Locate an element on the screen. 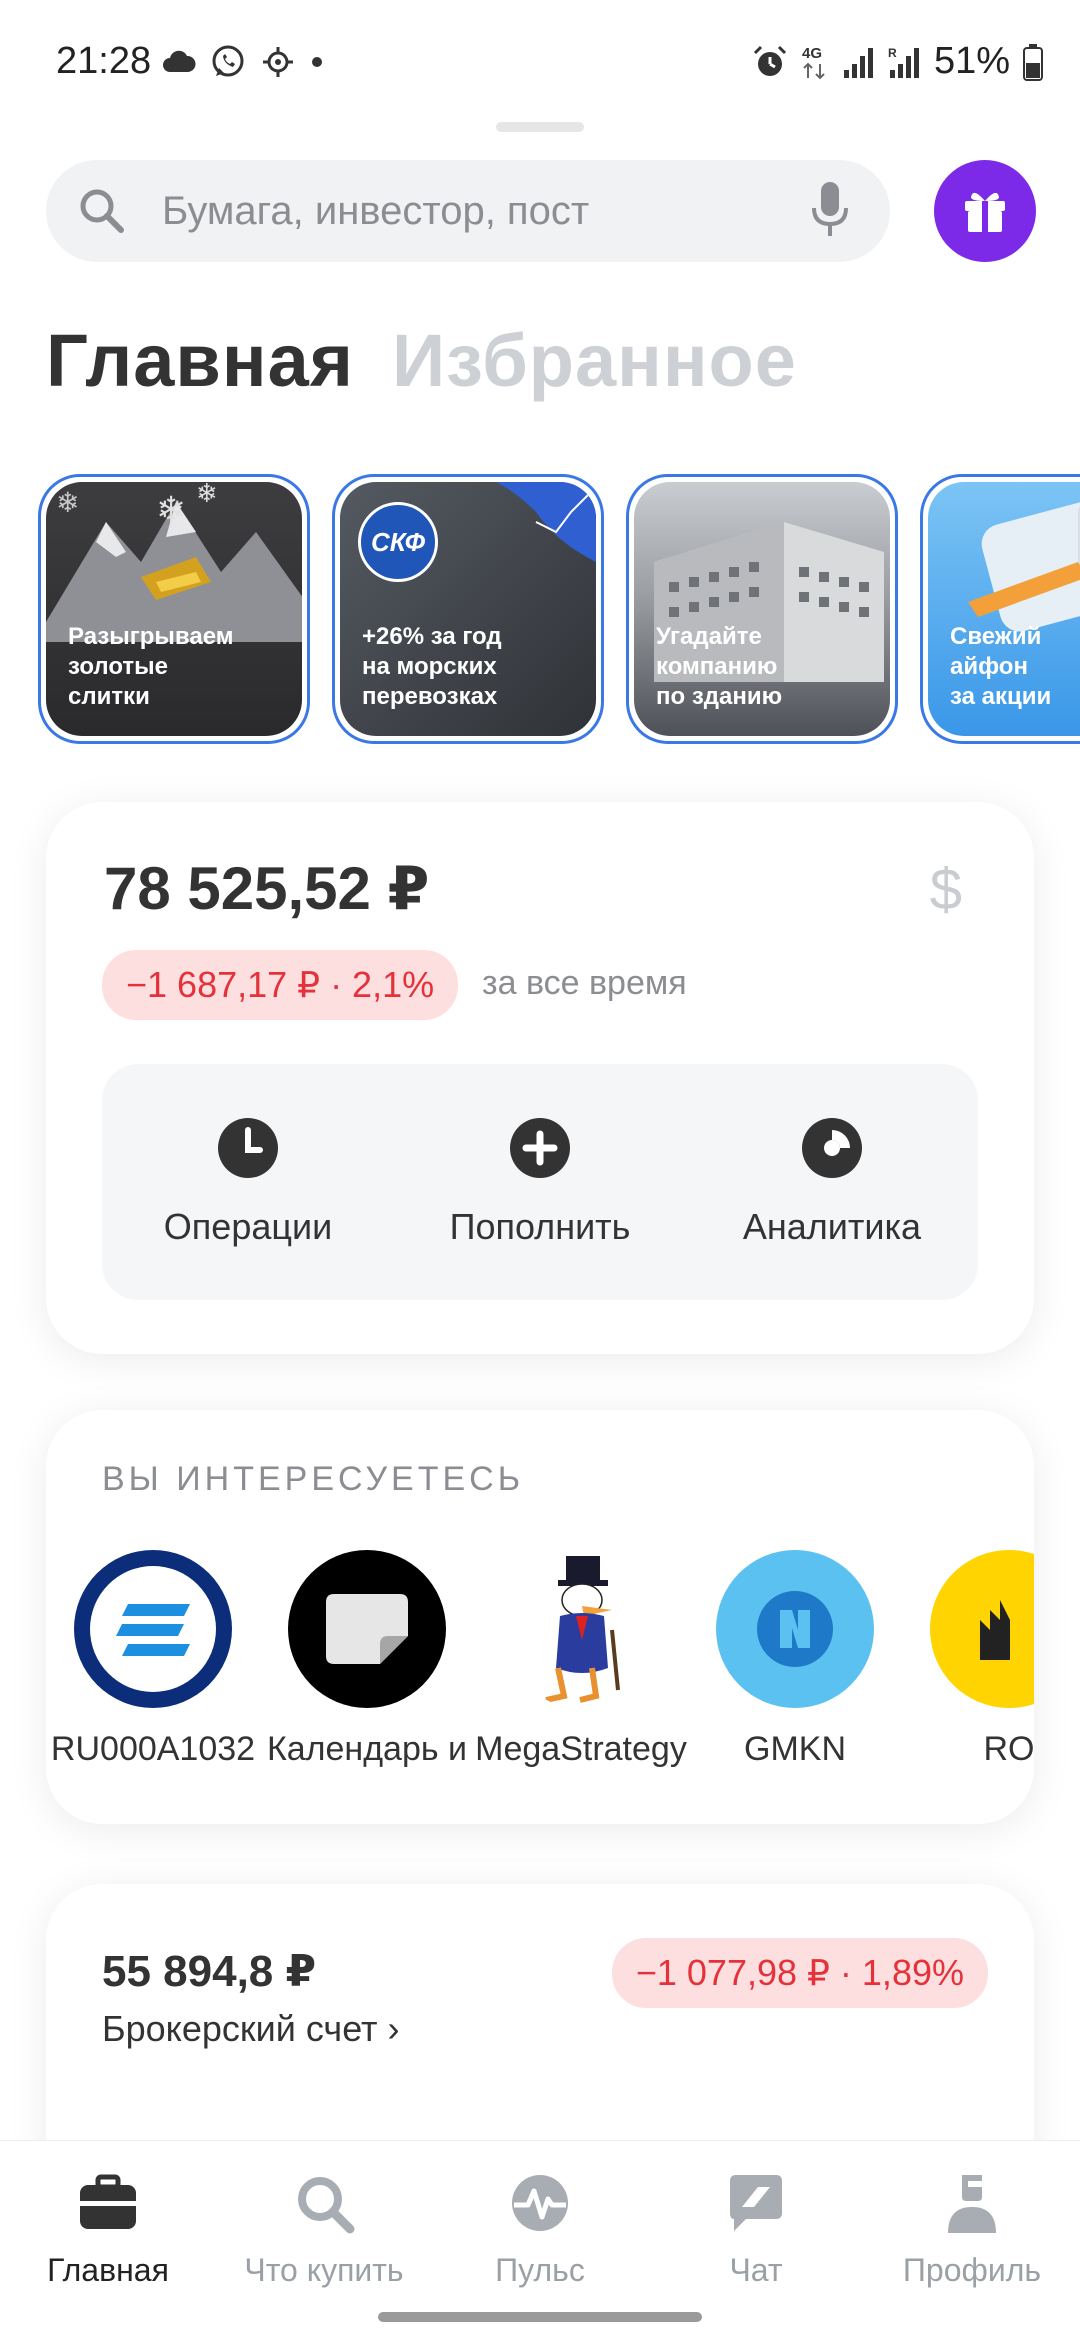 The width and height of the screenshot is (1080, 2340). interest-item: RU000A1032 is located at coordinates (153, 1659).